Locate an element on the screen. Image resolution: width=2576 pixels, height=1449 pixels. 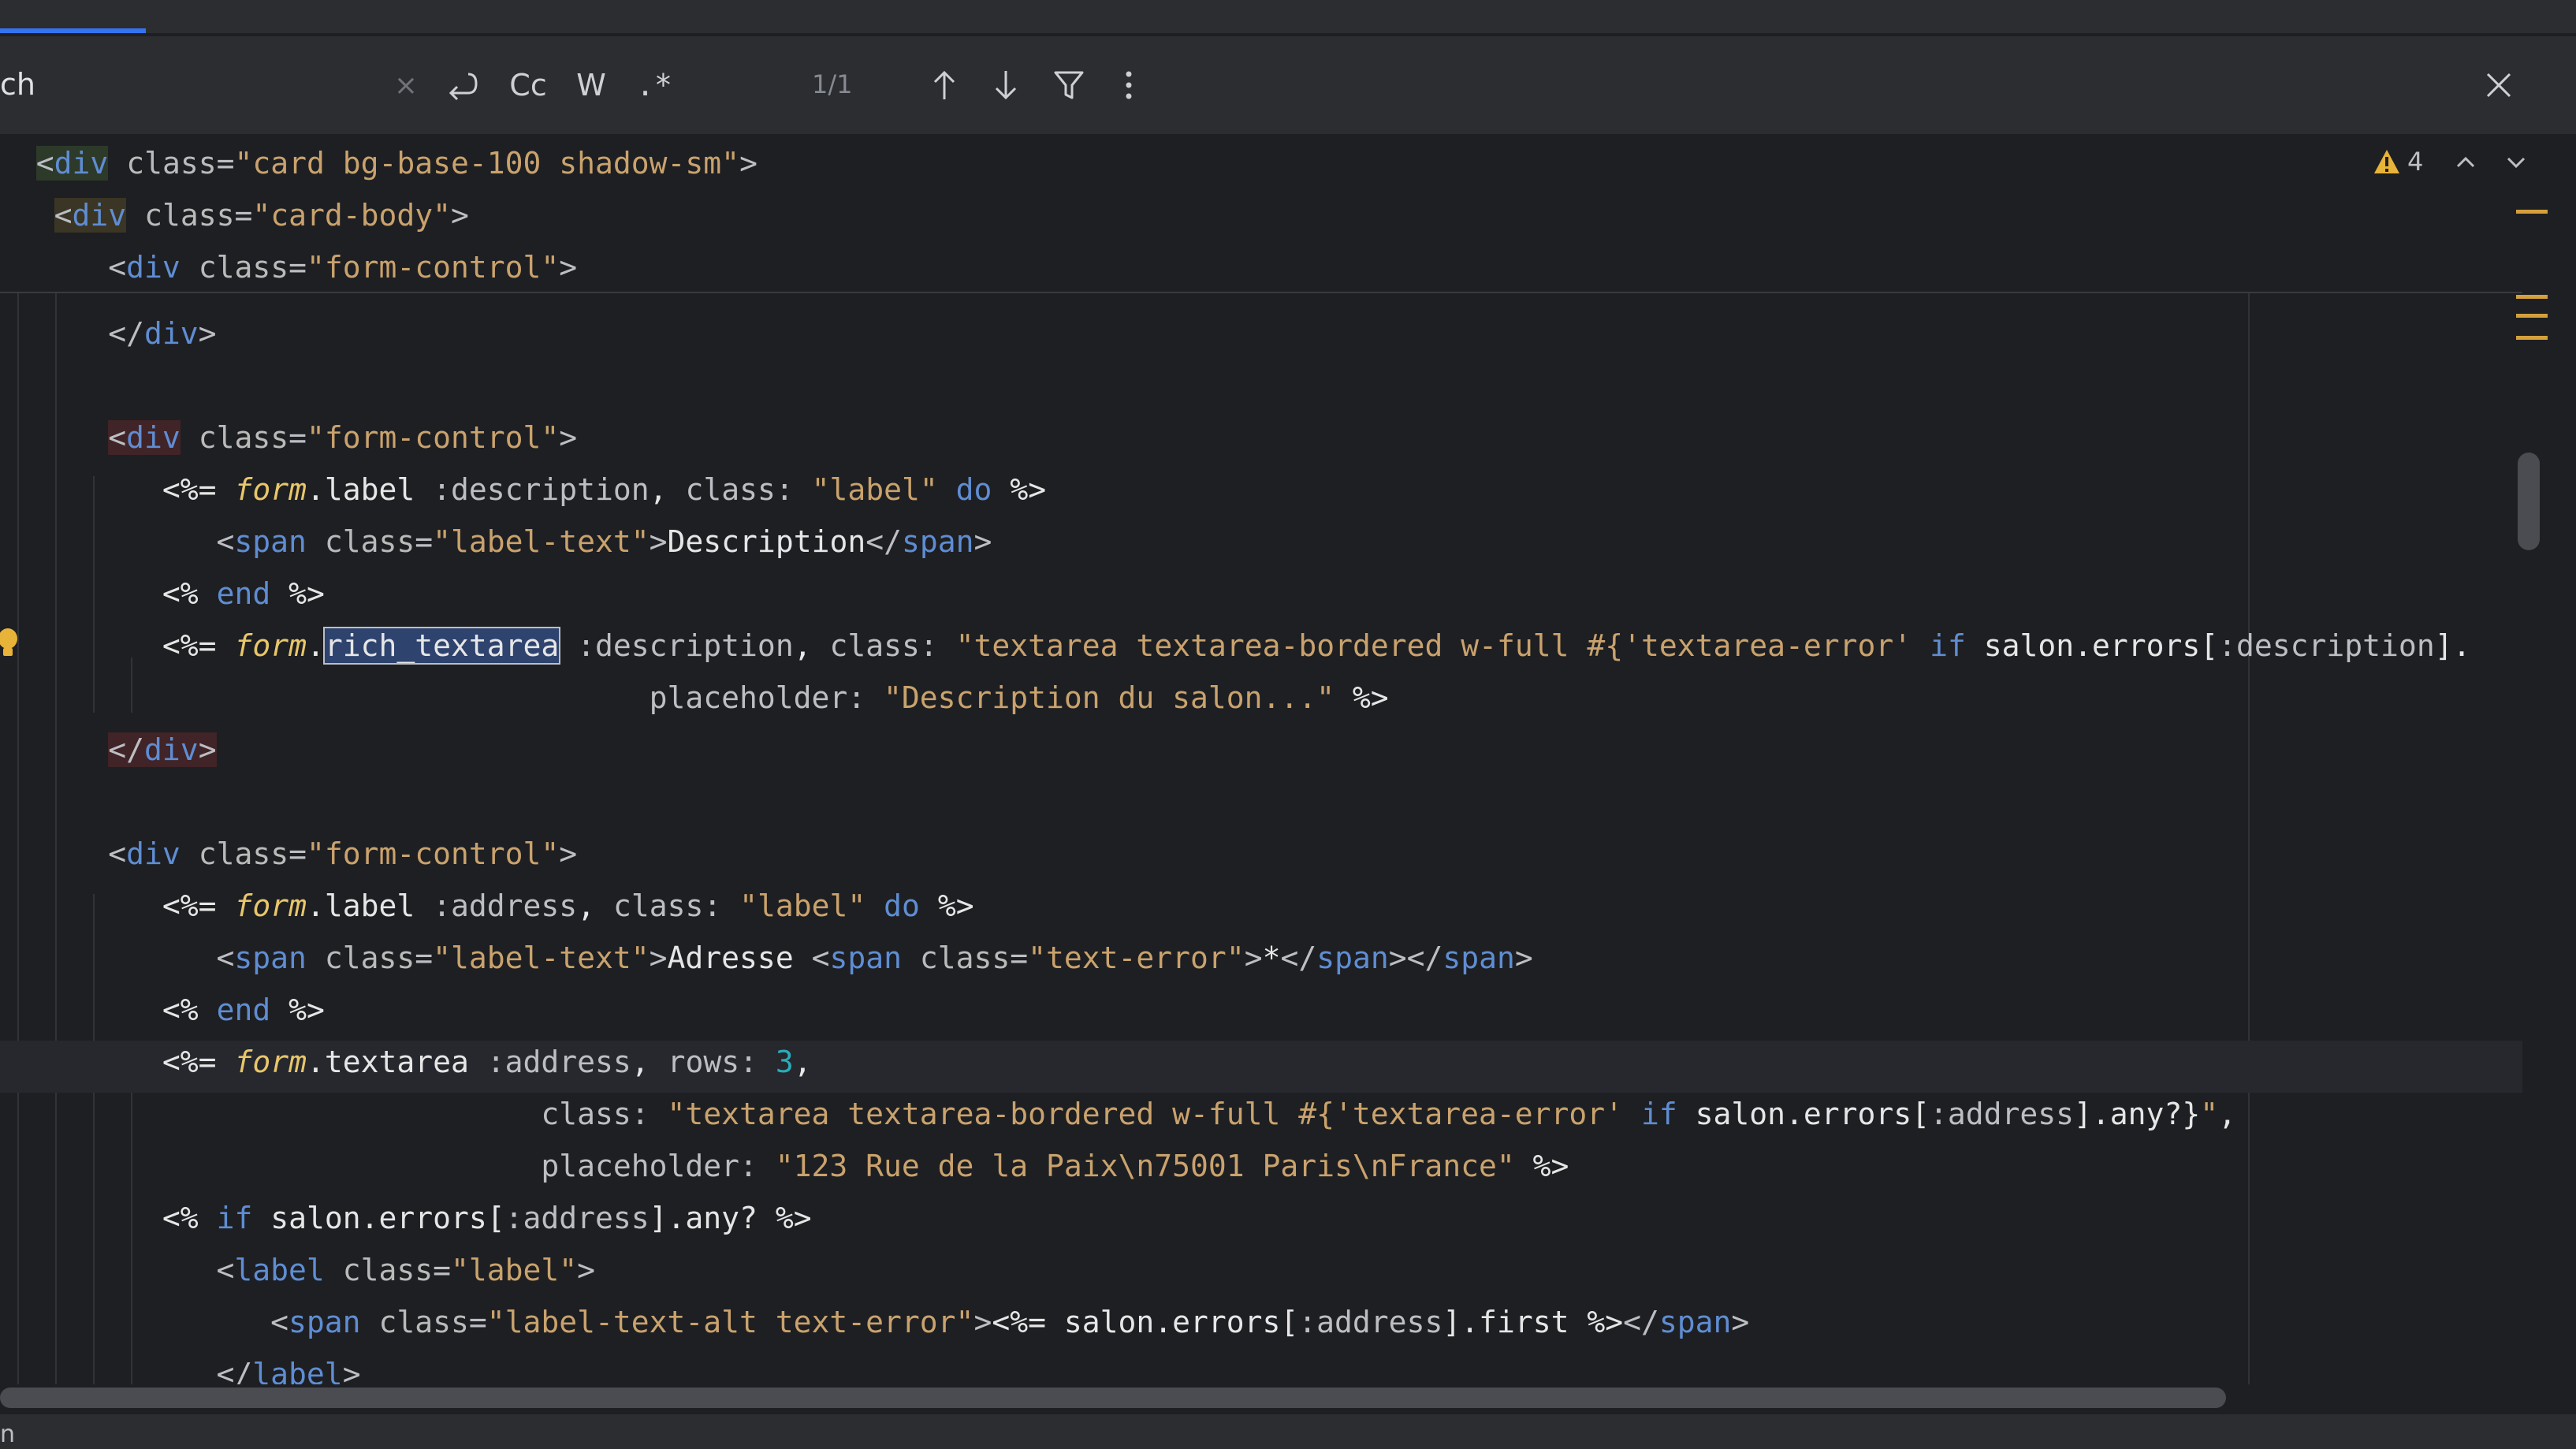
arrow-down-icon is located at coordinates (1006, 86).